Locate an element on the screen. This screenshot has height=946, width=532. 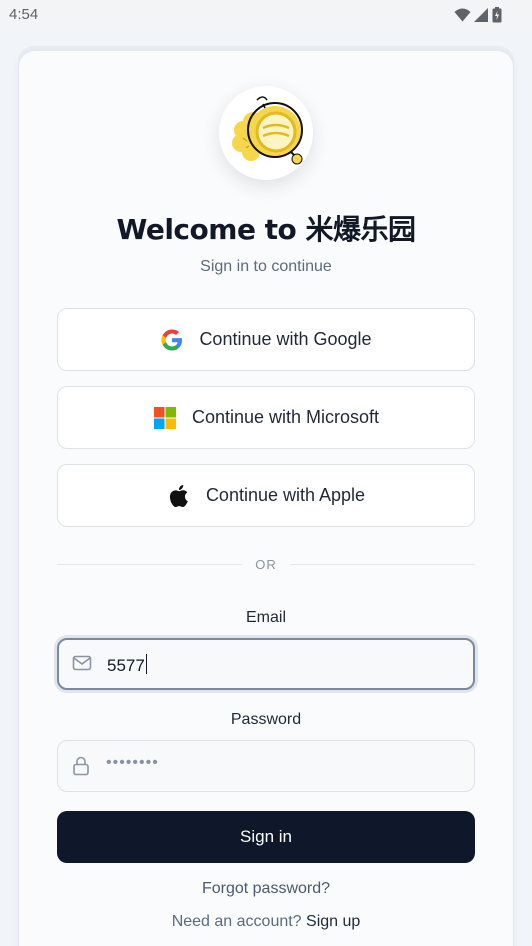
app-logo is located at coordinates (266, 133).